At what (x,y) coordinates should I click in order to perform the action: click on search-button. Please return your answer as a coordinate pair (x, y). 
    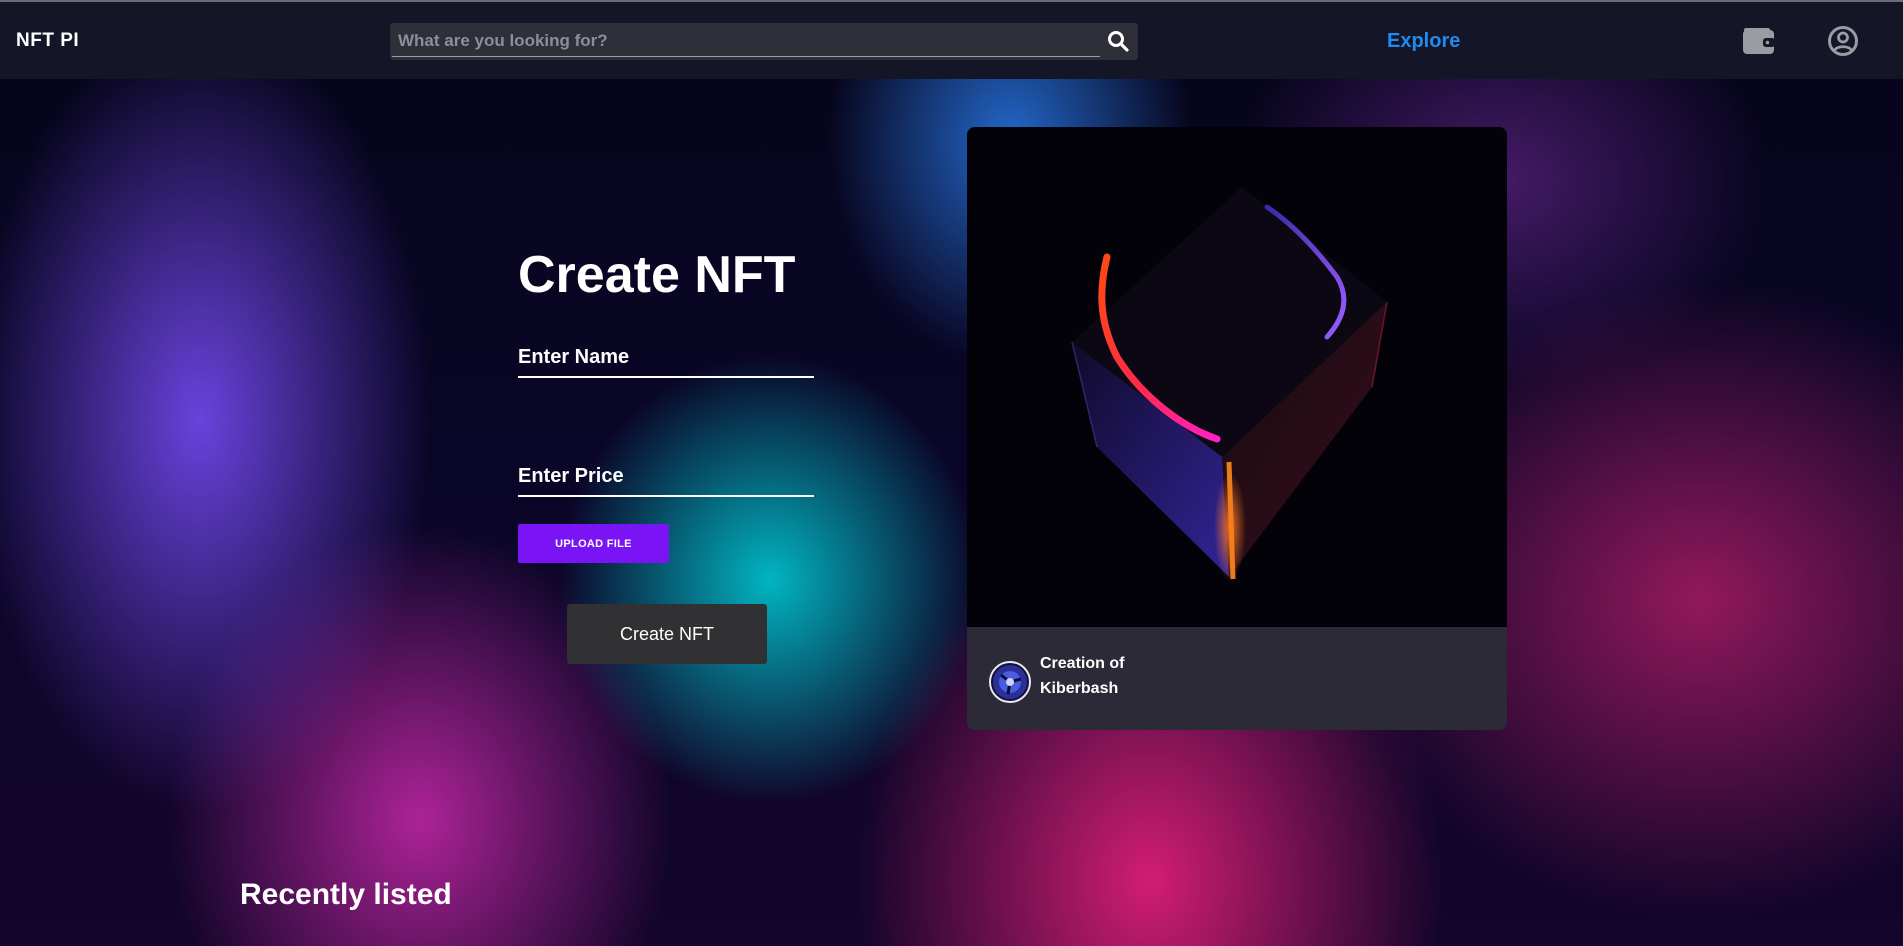
    Looking at the image, I should click on (1118, 41).